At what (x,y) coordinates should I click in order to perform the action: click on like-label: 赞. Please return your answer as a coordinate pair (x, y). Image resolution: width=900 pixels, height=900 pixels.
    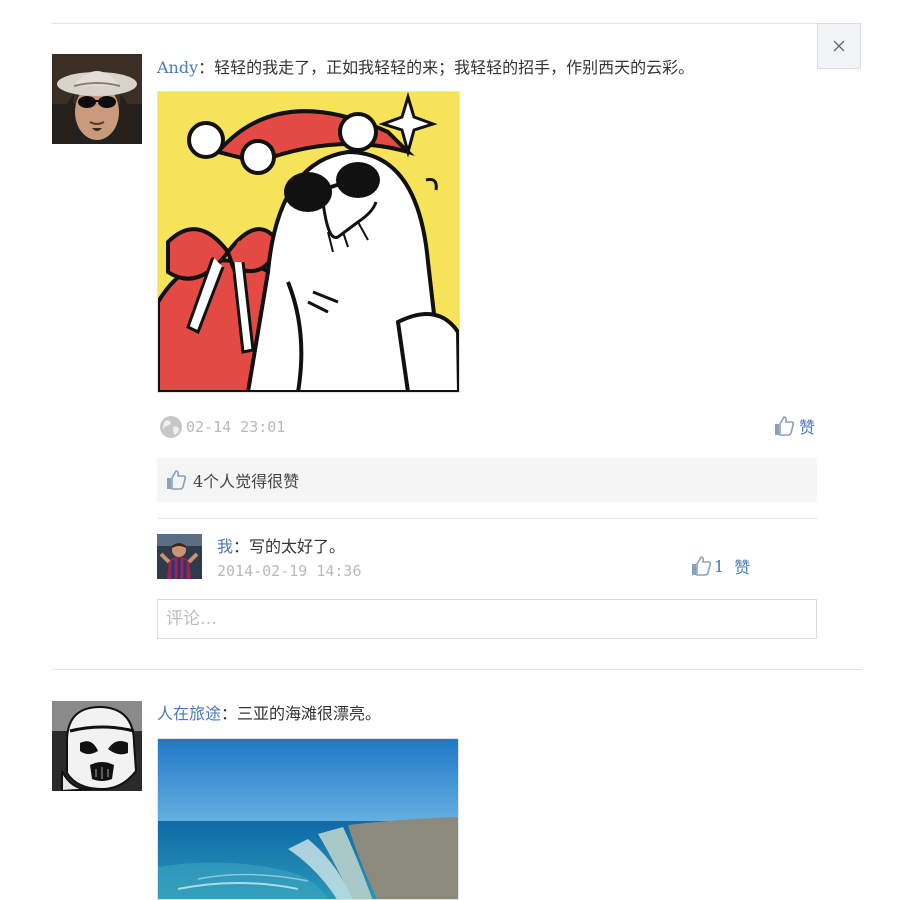
    Looking at the image, I should click on (807, 427).